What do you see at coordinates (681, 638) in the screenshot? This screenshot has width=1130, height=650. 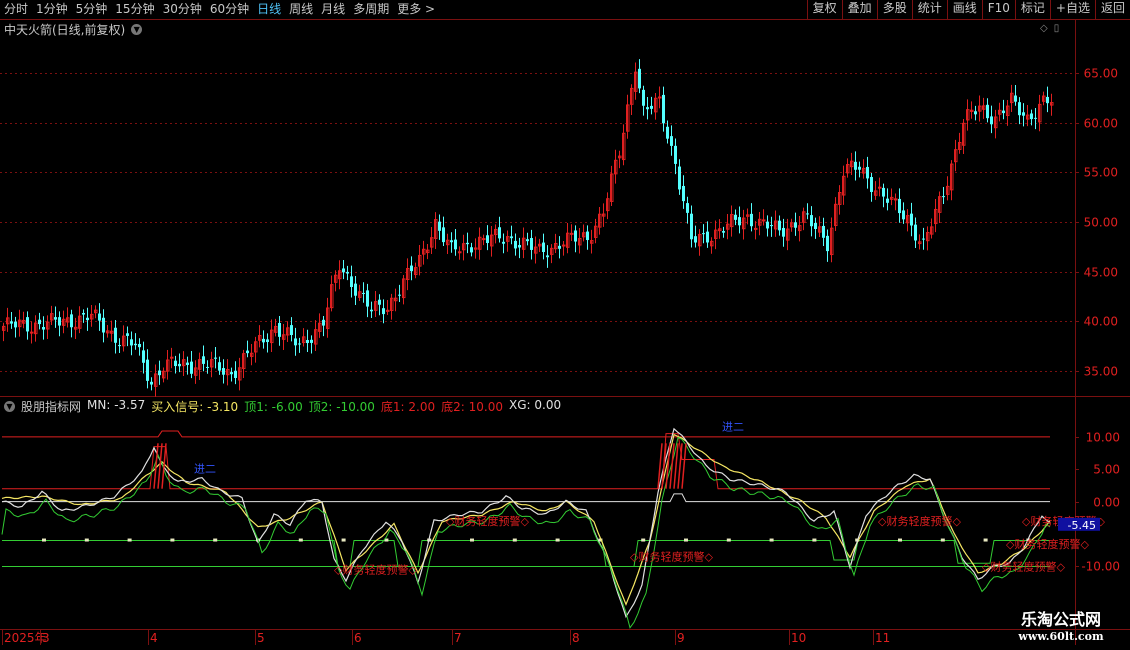 I see `time-tick-label: 9` at bounding box center [681, 638].